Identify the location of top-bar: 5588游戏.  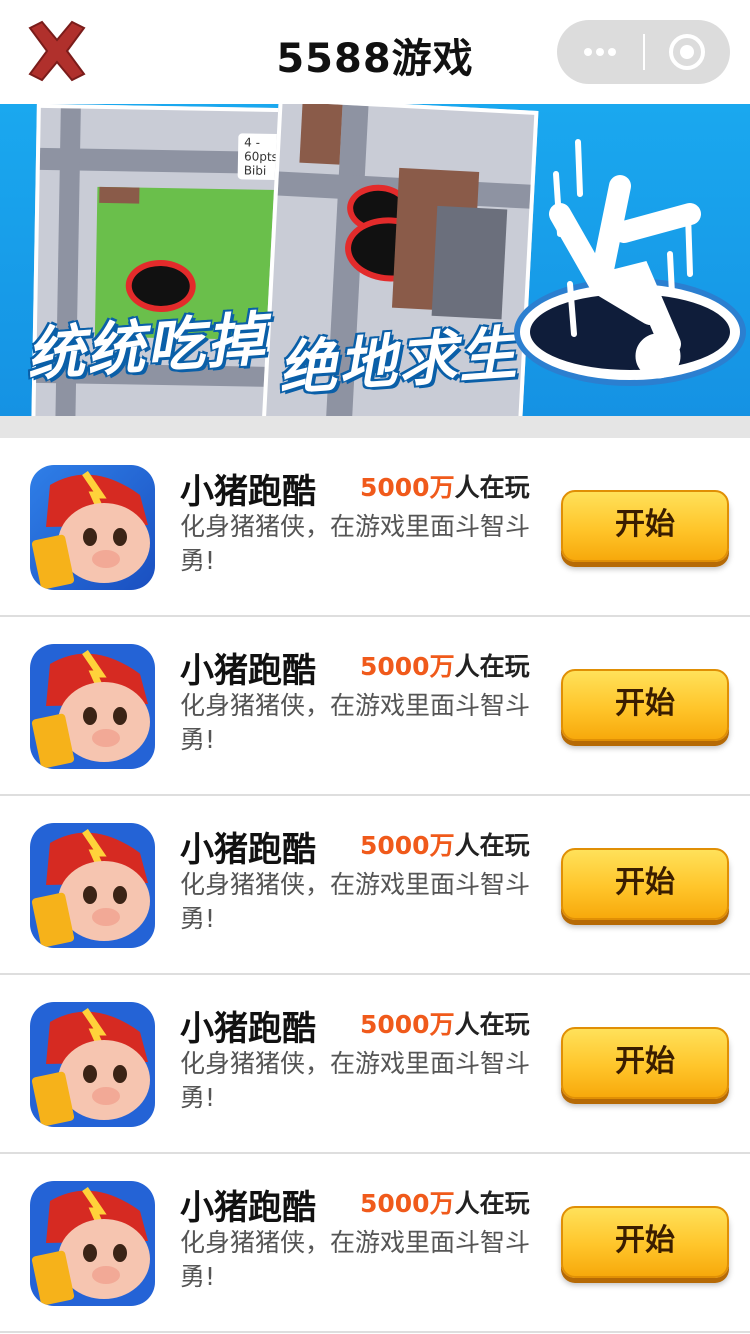
(375, 52).